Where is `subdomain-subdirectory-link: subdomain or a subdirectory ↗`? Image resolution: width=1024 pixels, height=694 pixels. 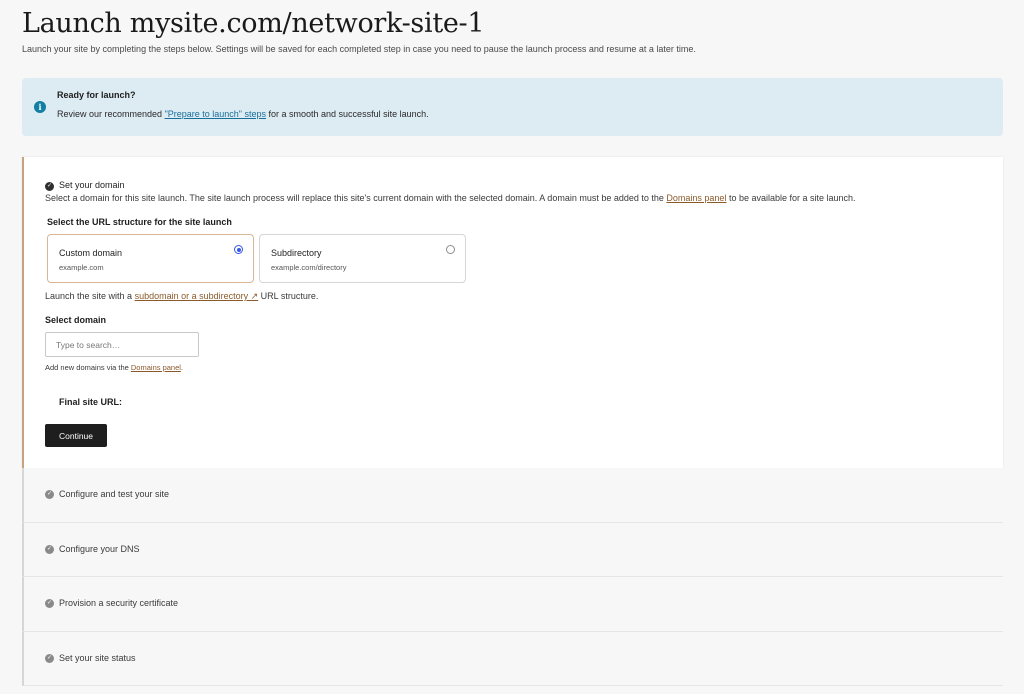
subdomain-subdirectory-link: subdomain or a subdirectory ↗ is located at coordinates (197, 296).